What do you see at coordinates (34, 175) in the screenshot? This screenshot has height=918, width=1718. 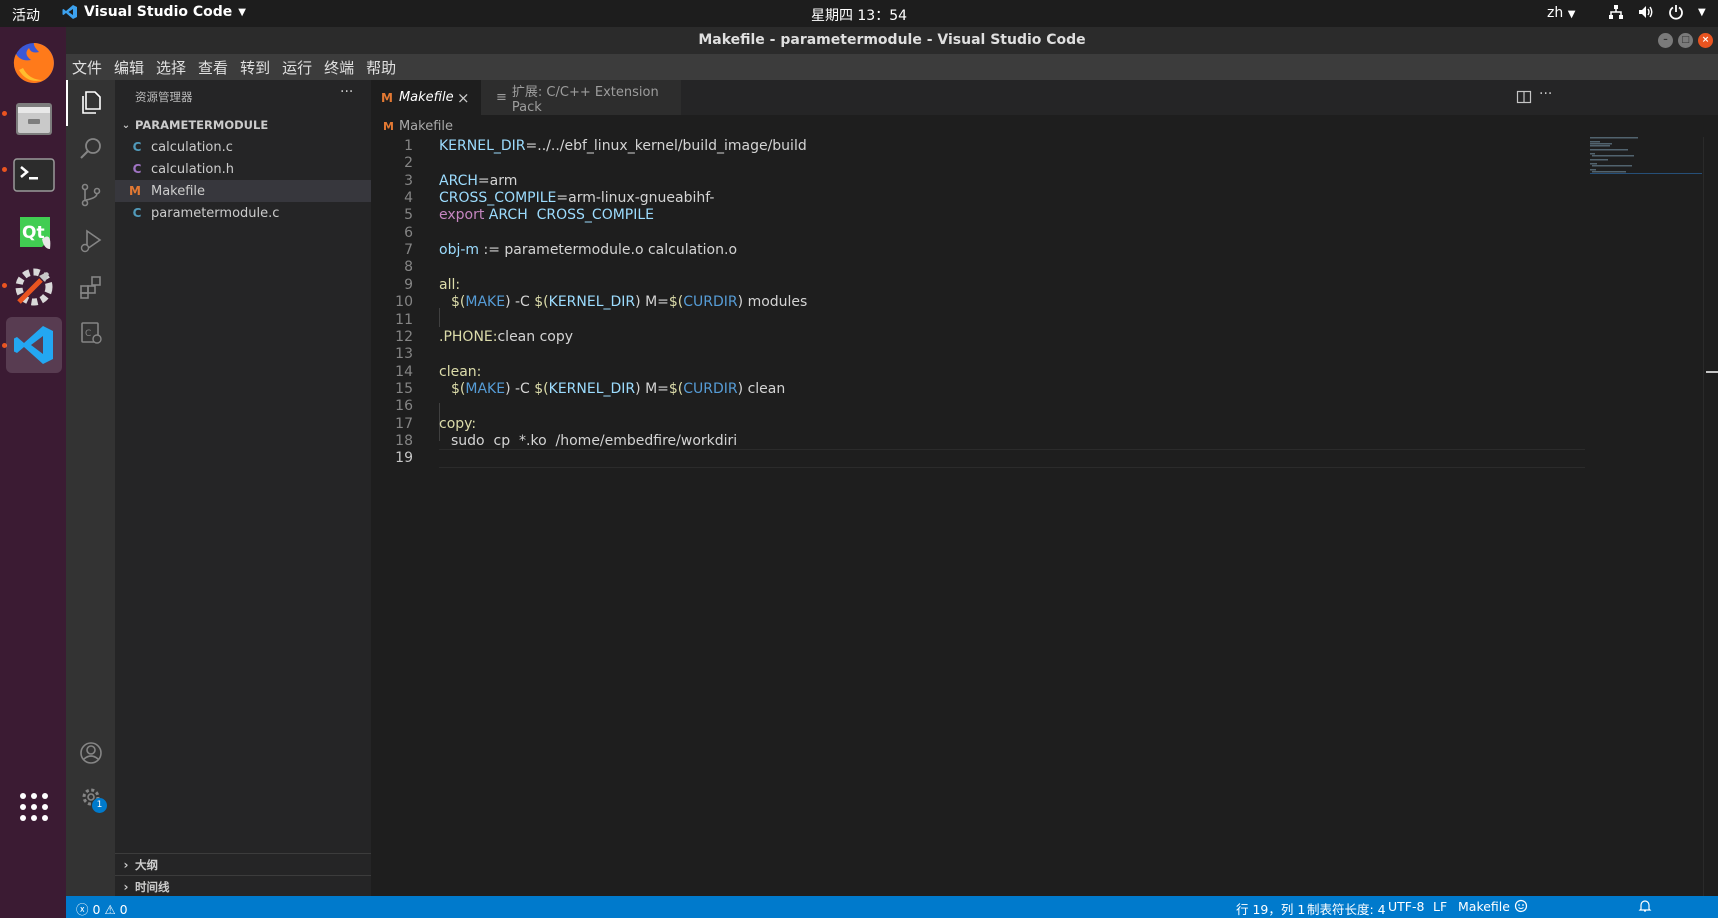 I see `terminal-icon` at bounding box center [34, 175].